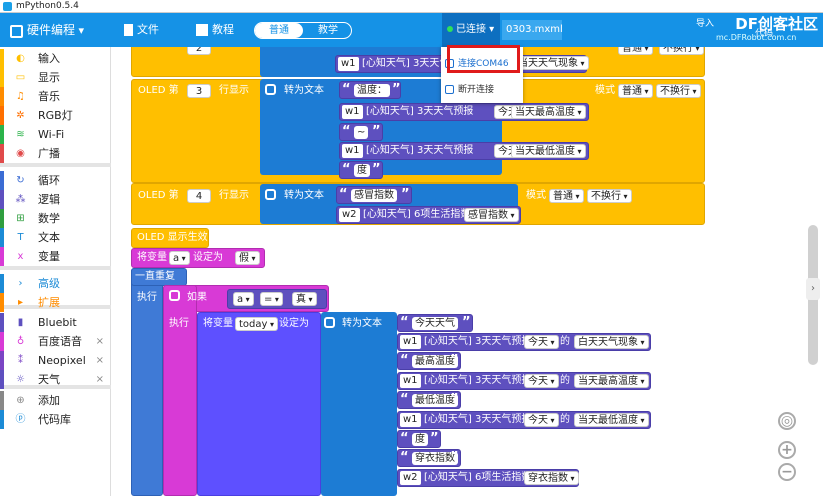 This screenshot has width=823, height=496. What do you see at coordinates (271, 299) in the screenshot?
I see `operator-dropdown: =` at bounding box center [271, 299].